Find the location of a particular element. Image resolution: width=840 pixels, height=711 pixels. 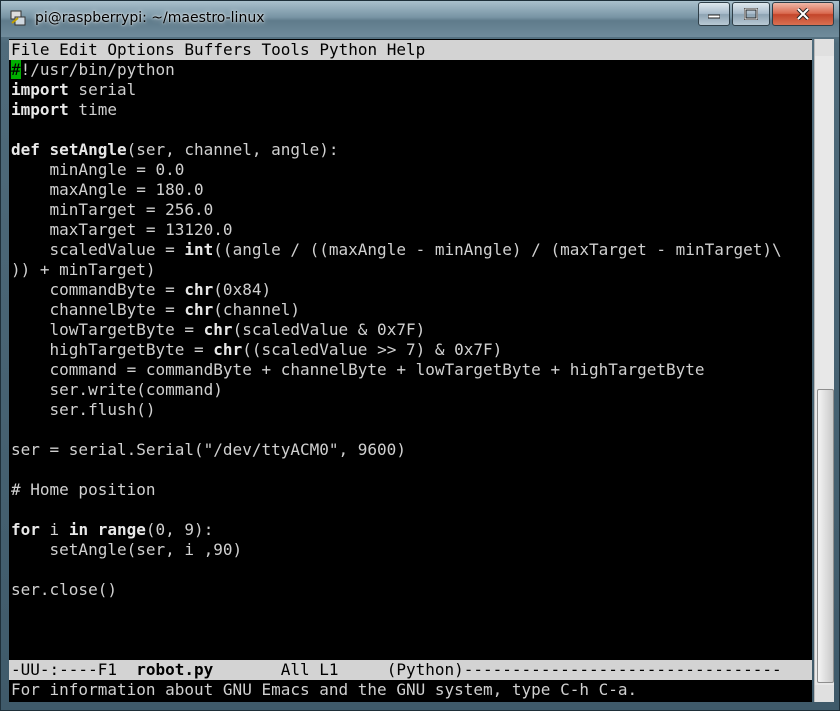

close-button is located at coordinates (803, 14).